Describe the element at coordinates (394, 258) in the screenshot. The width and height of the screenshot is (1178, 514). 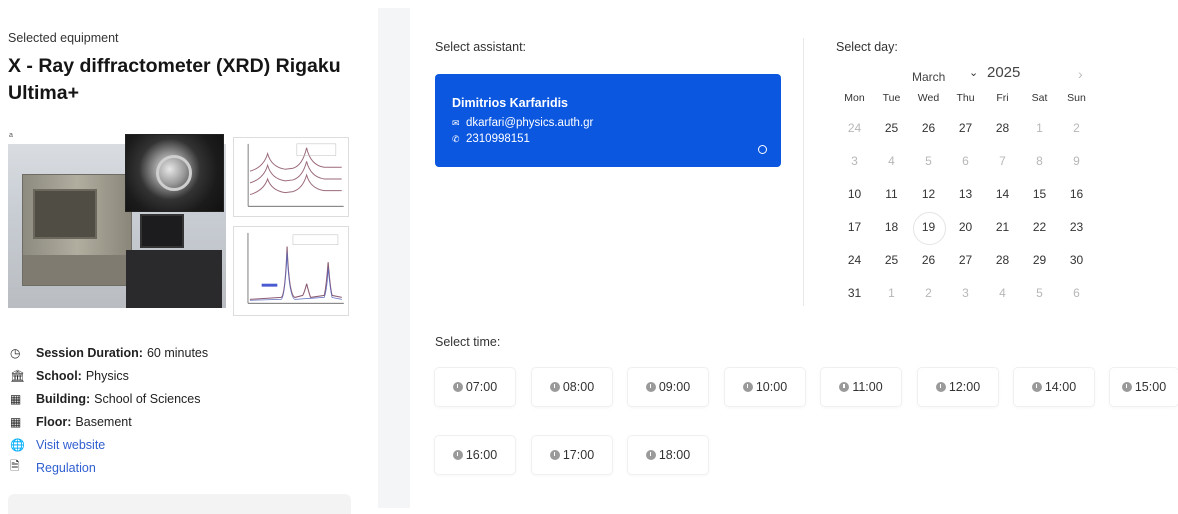
I see `panel-gutter` at that location.